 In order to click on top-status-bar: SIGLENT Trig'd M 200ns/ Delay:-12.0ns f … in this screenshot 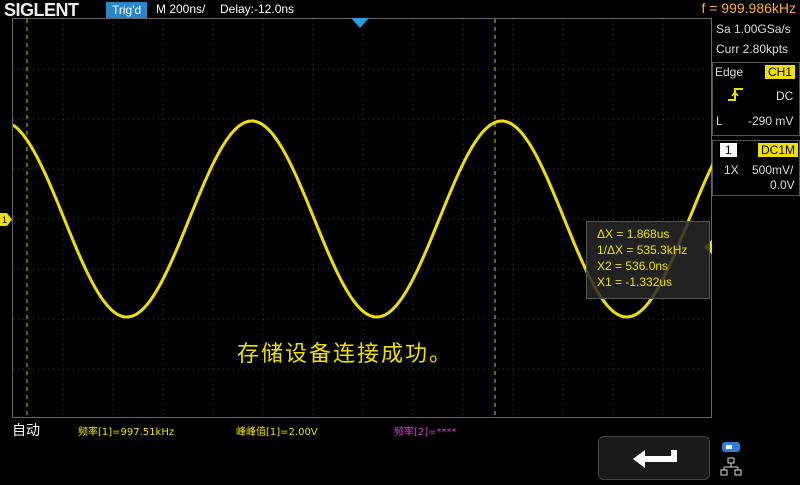, I will do `click(400, 10)`.